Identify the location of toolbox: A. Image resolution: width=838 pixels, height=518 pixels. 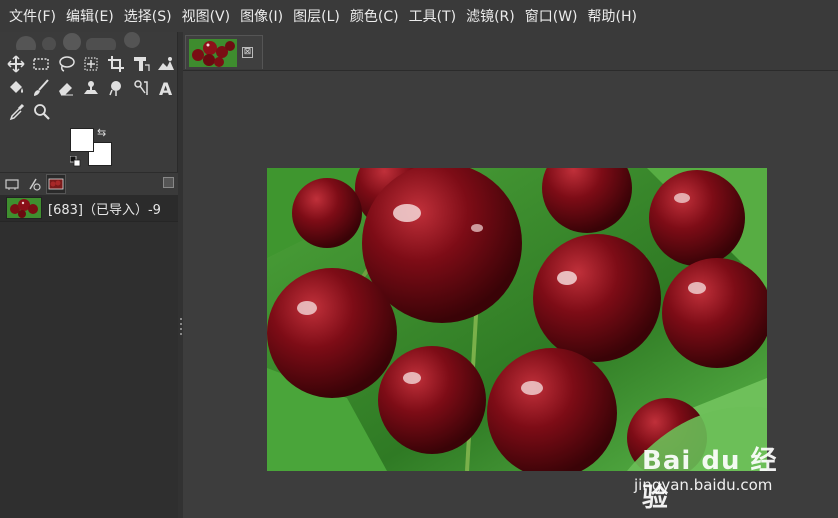
(91, 88).